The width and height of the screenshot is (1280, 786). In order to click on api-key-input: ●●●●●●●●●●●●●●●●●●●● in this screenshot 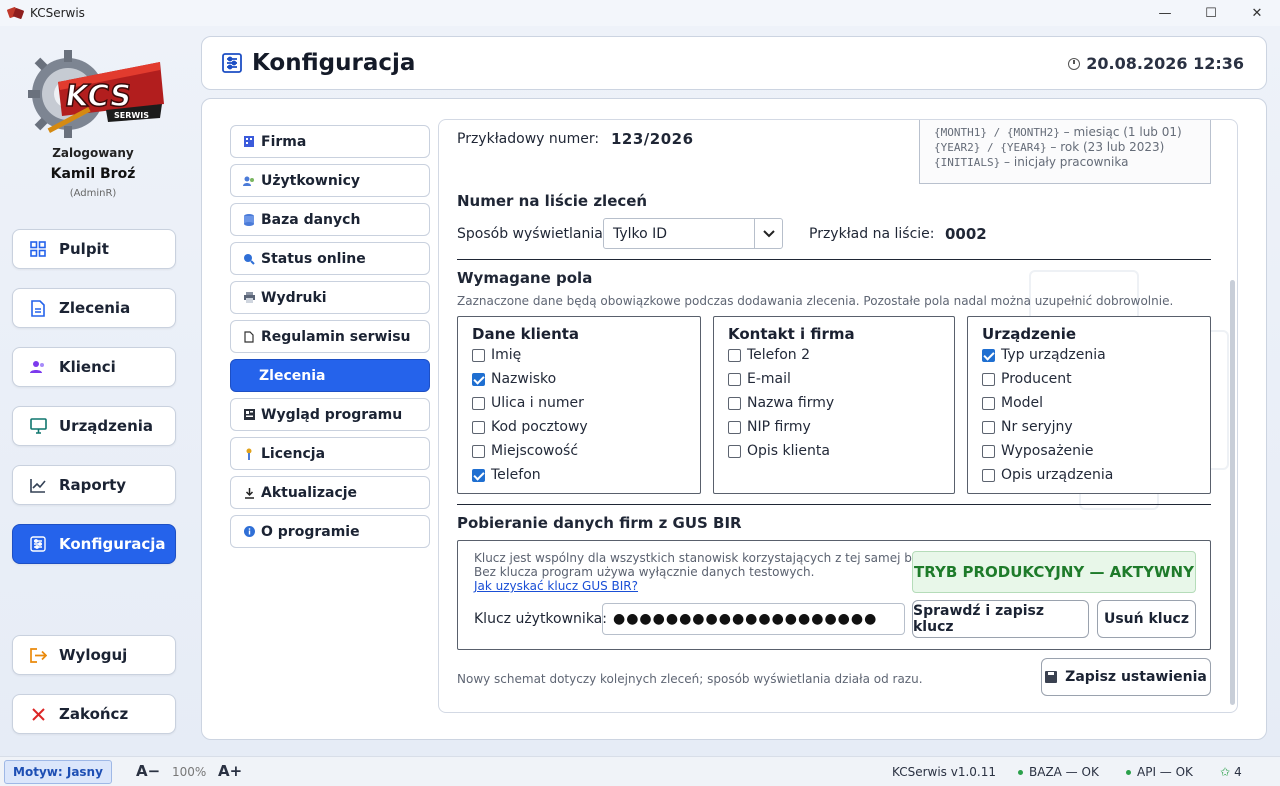, I will do `click(753, 619)`.